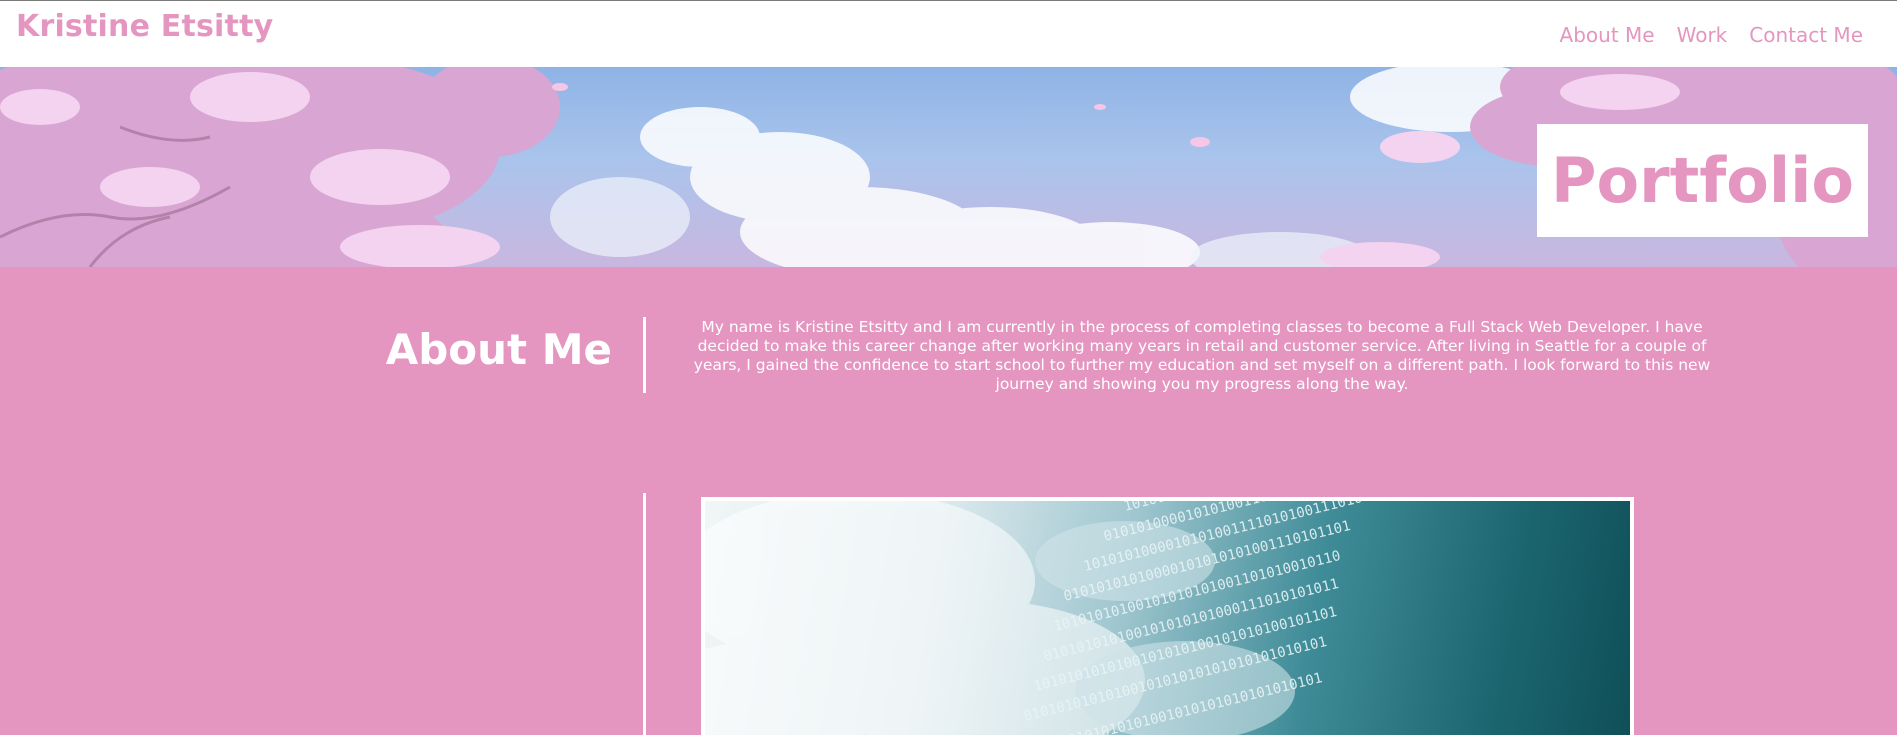 The height and width of the screenshot is (735, 1897). Describe the element at coordinates (644, 614) in the screenshot. I see `section-divider-bottom` at that location.